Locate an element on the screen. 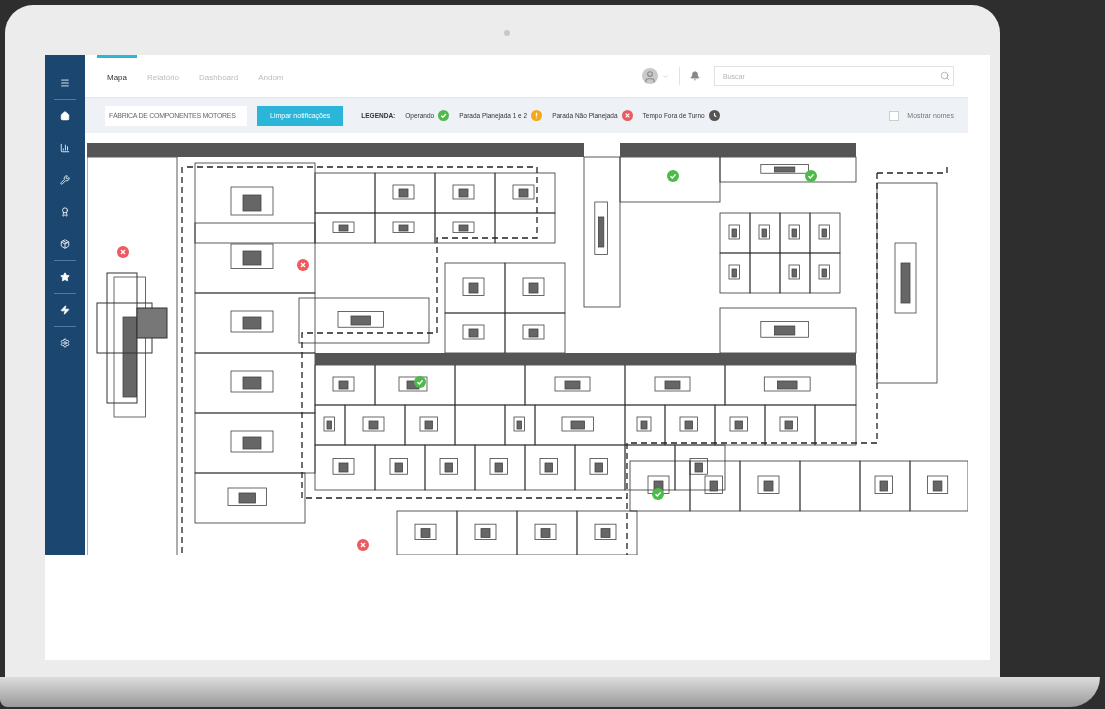 Image resolution: width=1105 pixels, height=709 pixels. bell-icon is located at coordinates (695, 76).